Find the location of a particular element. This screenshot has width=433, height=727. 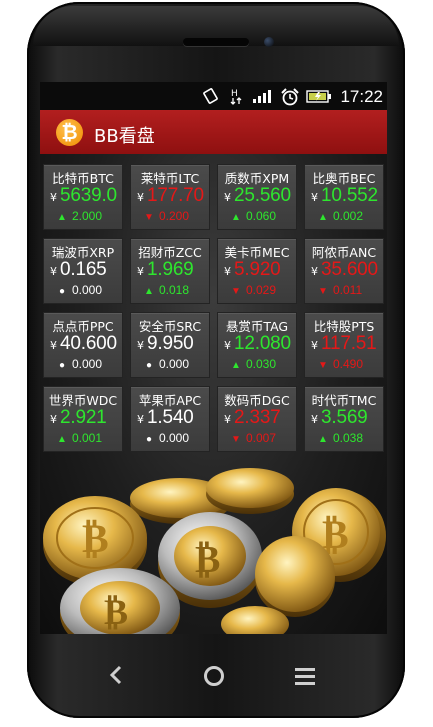

coin-change-value: 0.011 is located at coordinates (348, 290).